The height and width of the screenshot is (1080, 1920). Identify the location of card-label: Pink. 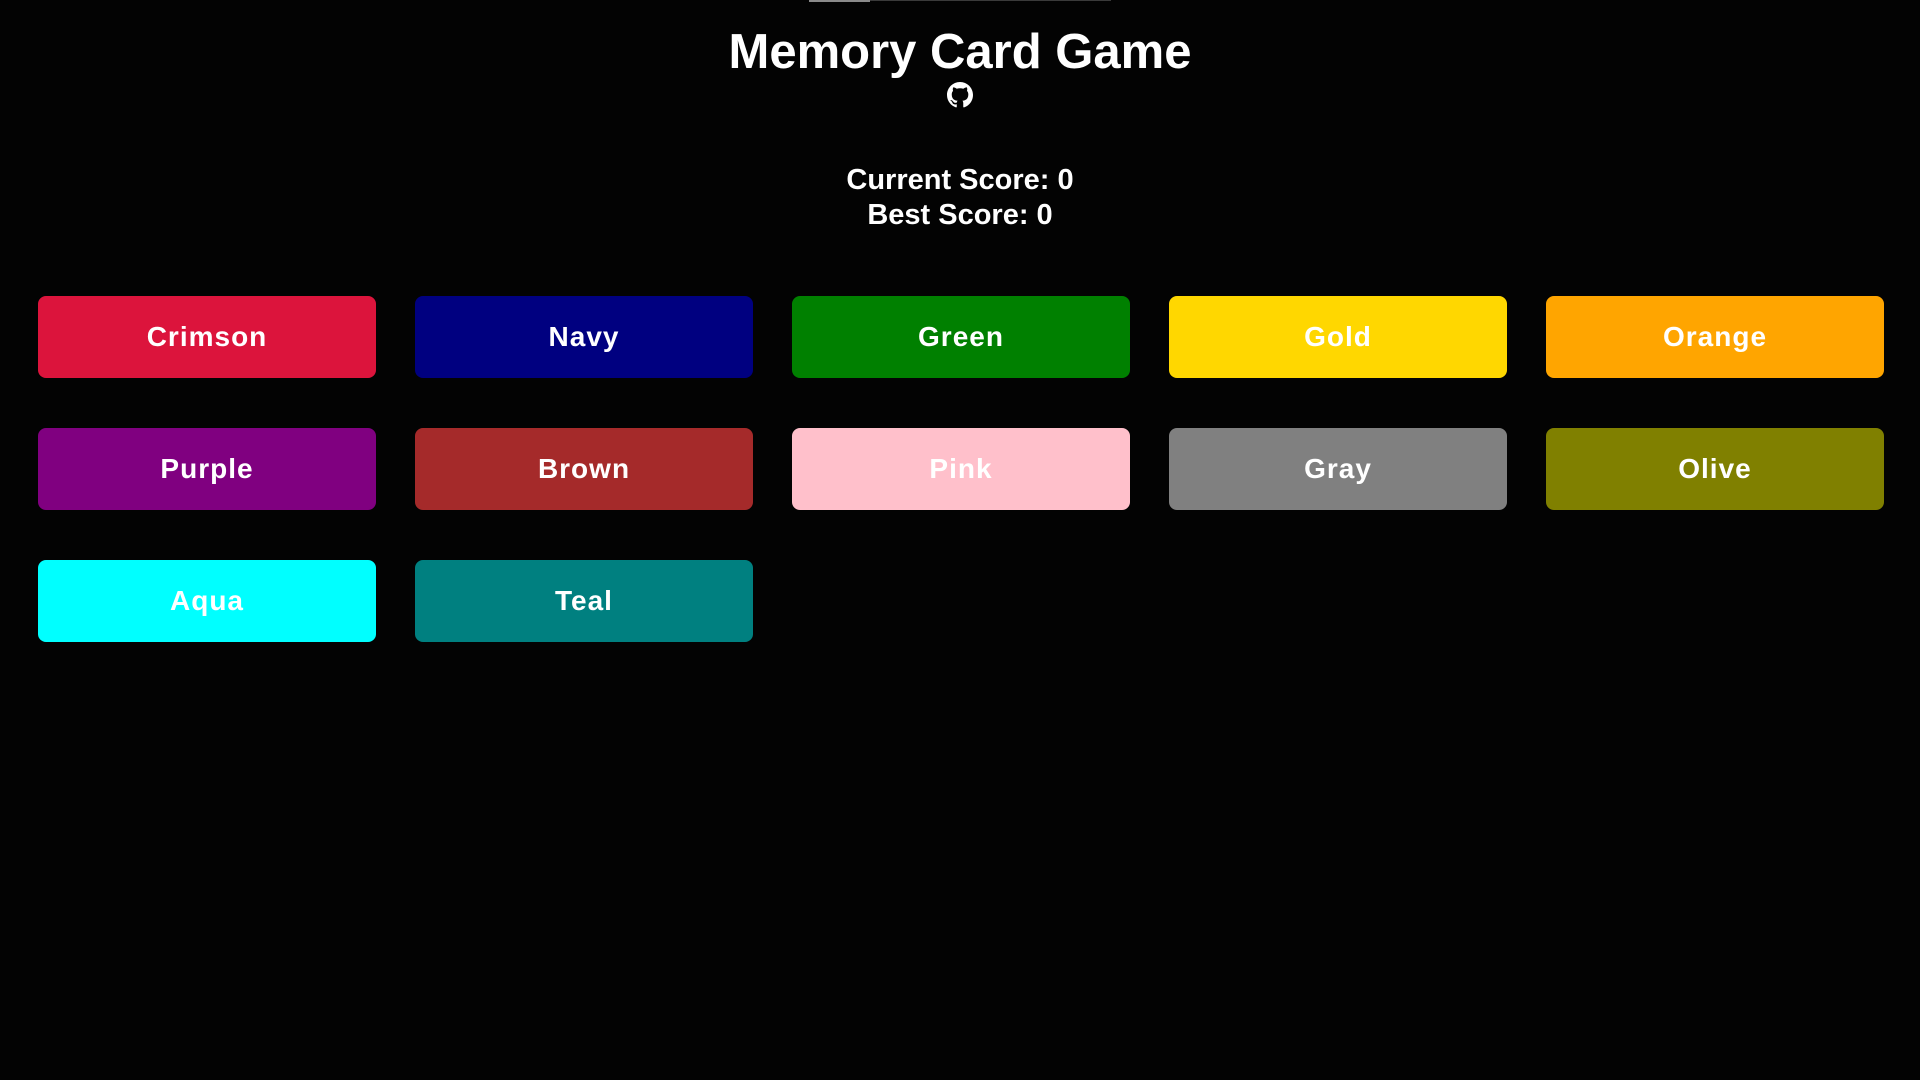
(961, 468).